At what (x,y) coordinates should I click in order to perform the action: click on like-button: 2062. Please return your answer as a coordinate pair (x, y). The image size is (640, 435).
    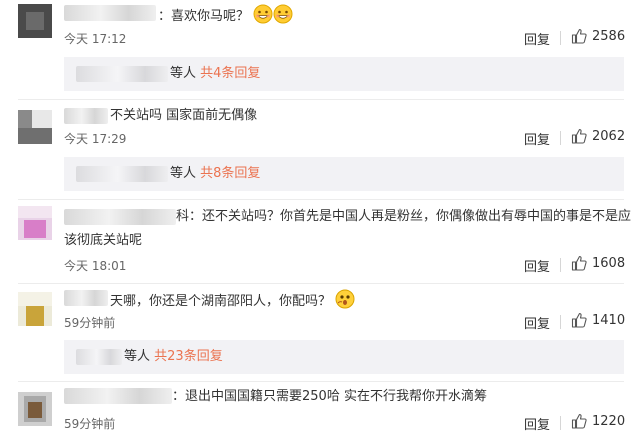
    Looking at the image, I should click on (598, 136).